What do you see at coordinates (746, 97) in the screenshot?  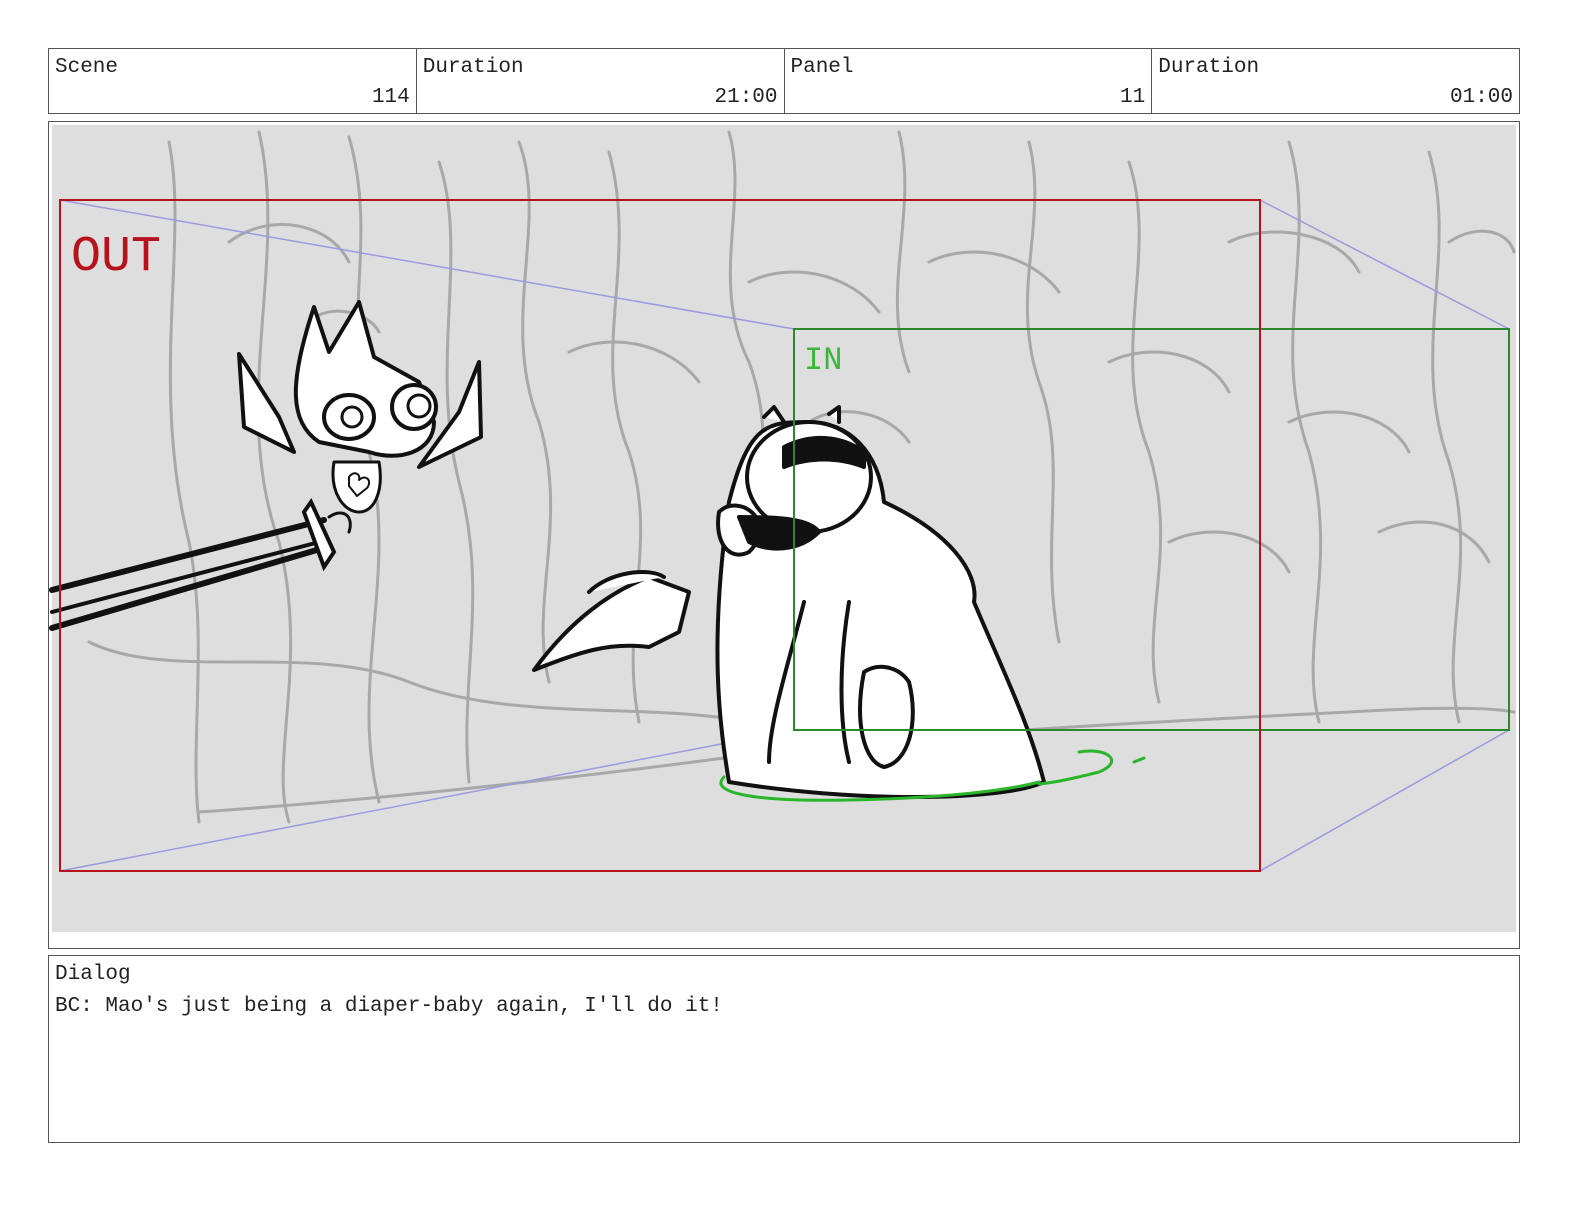 I see `scene-duration-value: 21:00` at bounding box center [746, 97].